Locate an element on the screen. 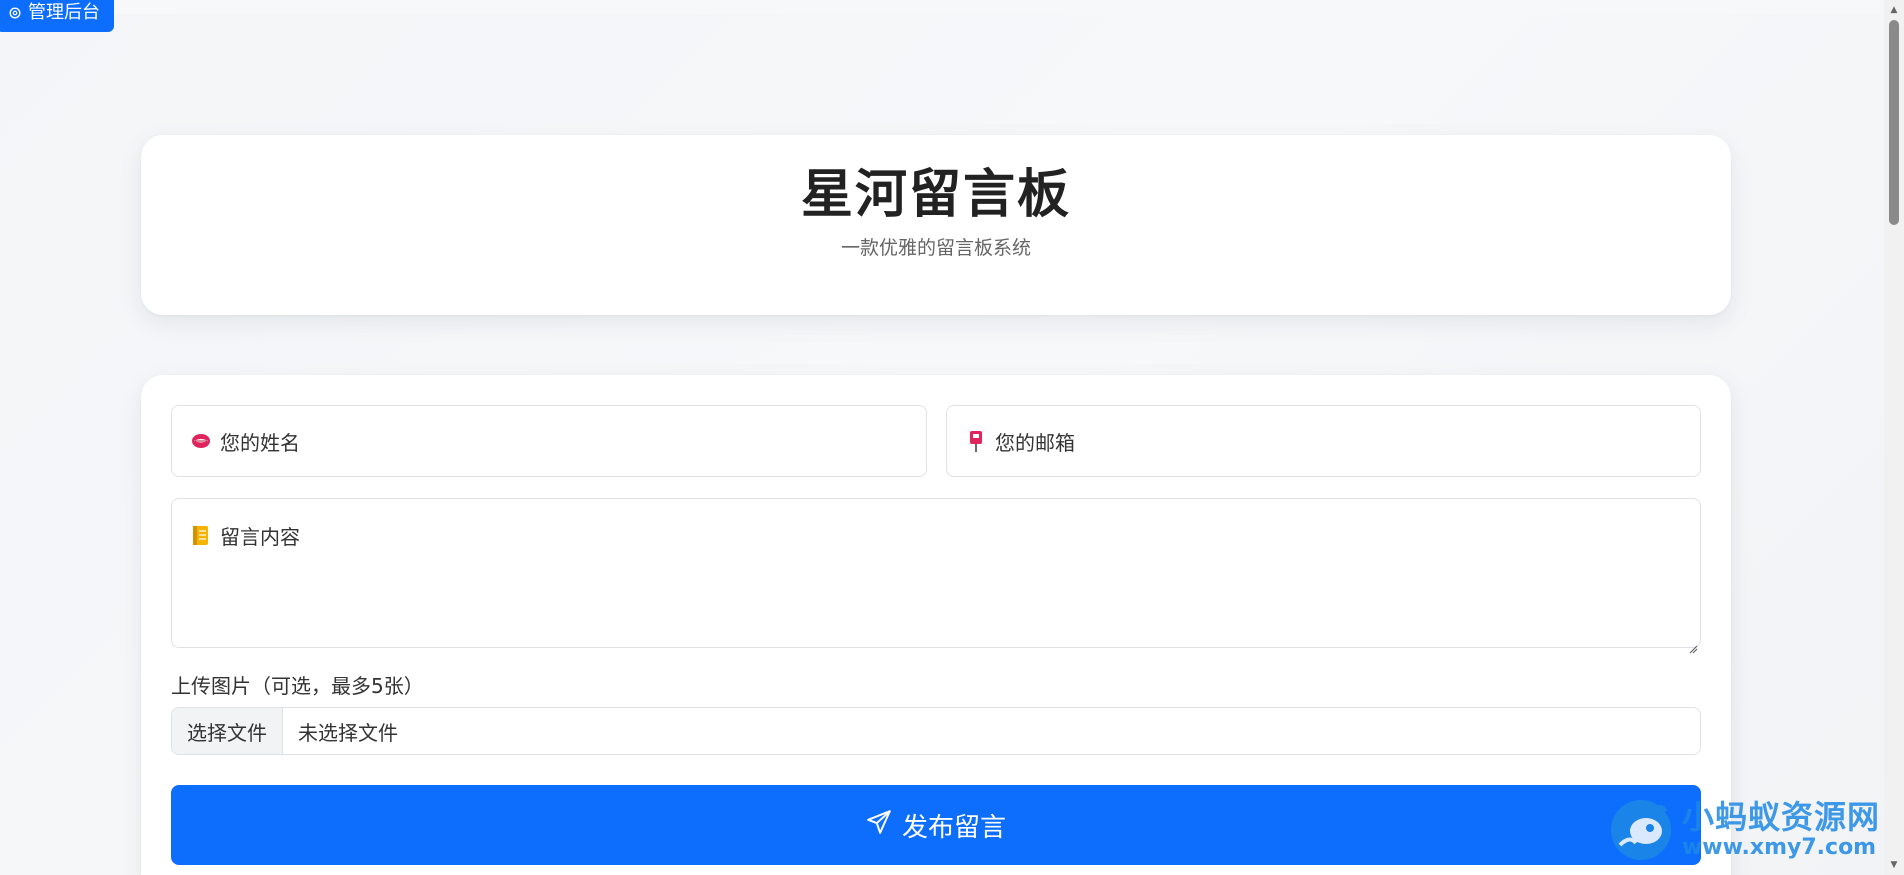  admin-panel-label: 管理后台 is located at coordinates (64, 12).